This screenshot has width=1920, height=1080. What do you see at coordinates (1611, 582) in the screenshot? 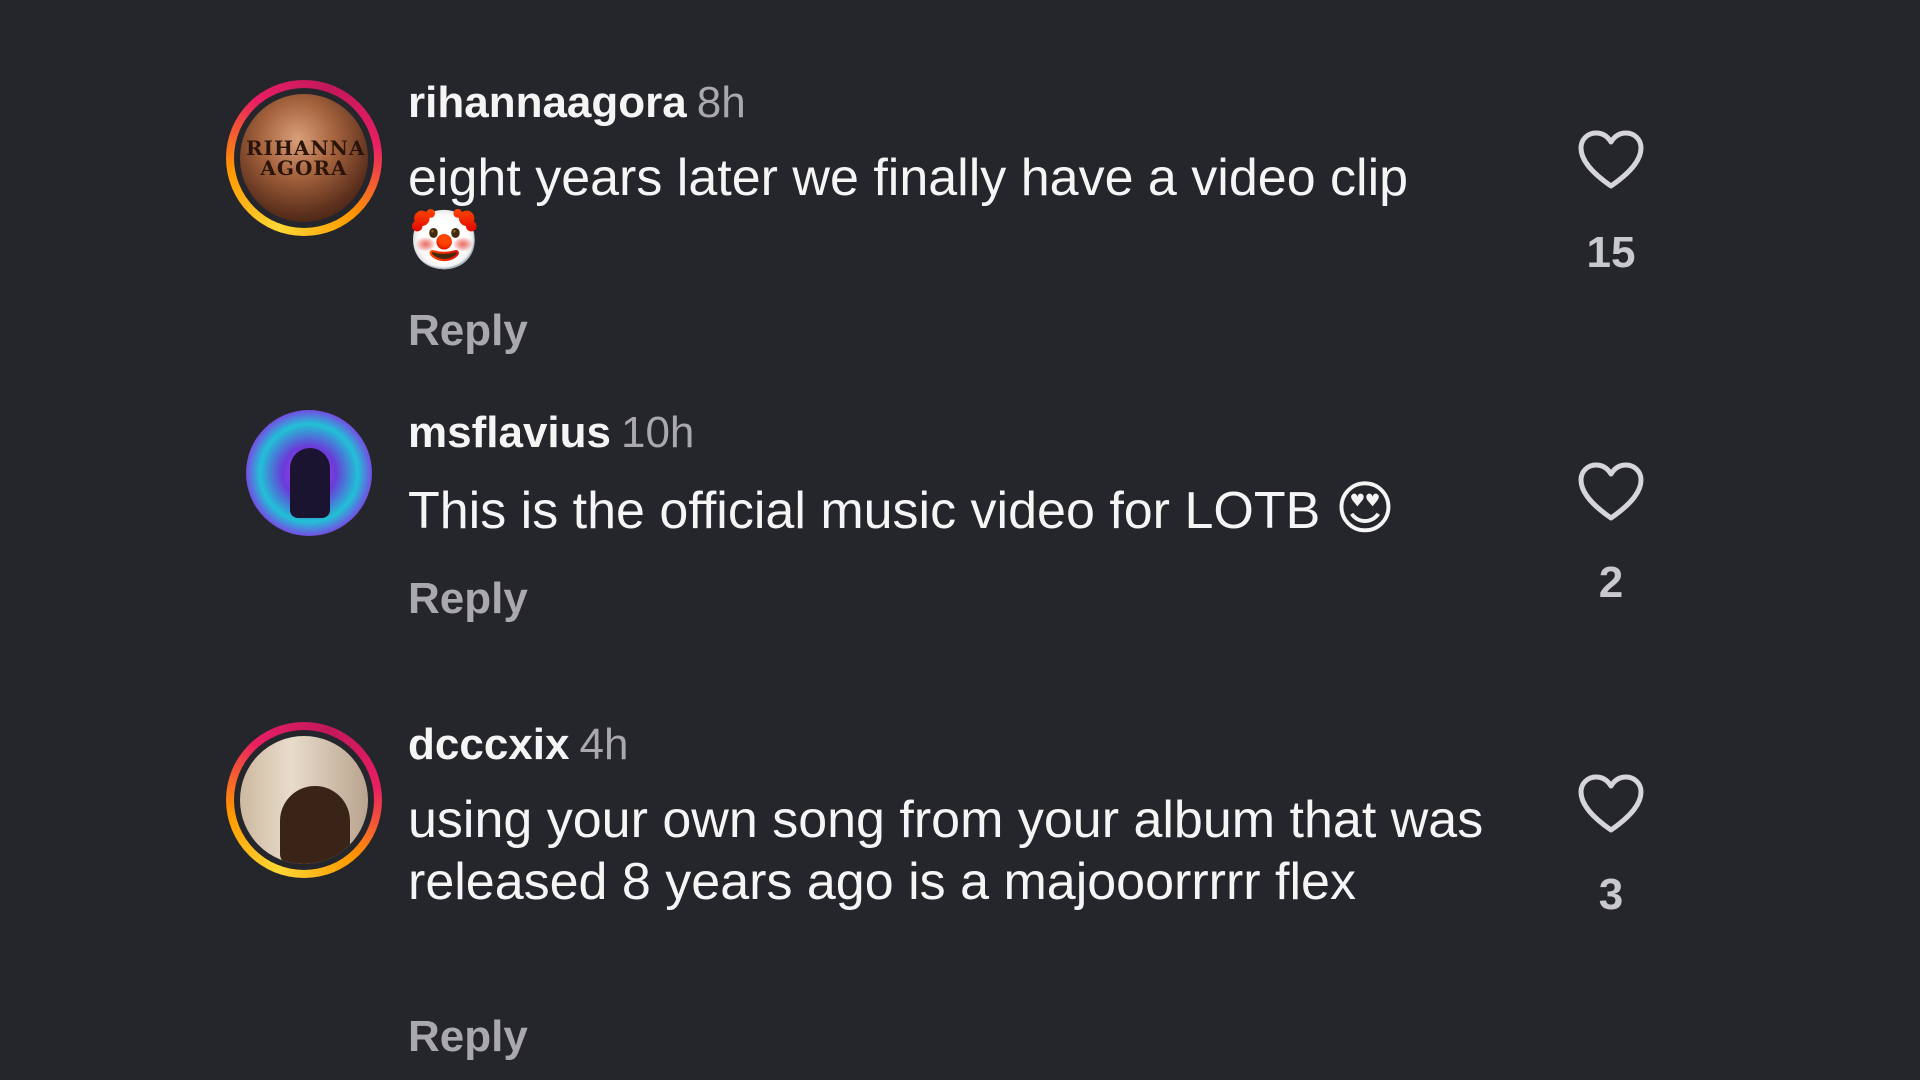
I see `like-count: 2` at bounding box center [1611, 582].